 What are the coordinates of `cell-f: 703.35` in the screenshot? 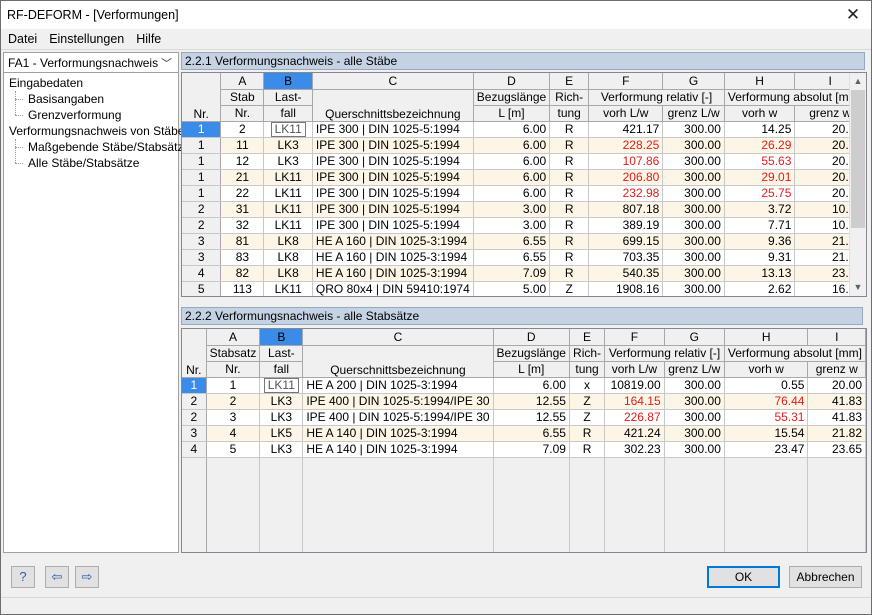 It's located at (626, 257).